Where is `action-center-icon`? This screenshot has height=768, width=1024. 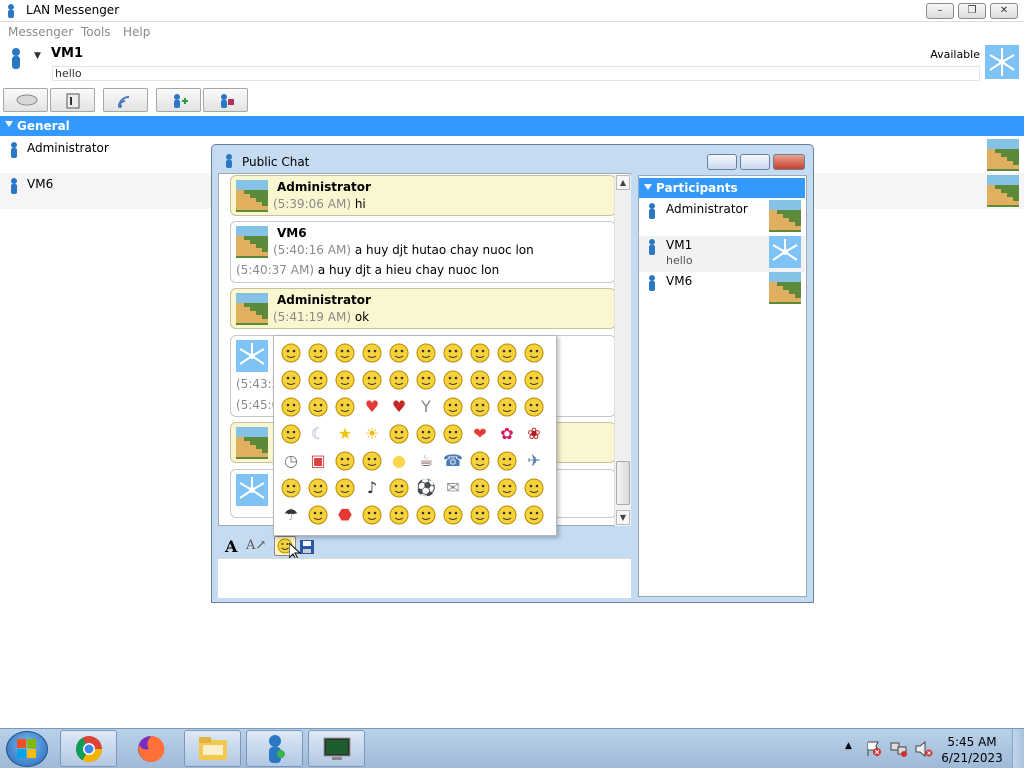 action-center-icon is located at coordinates (874, 749).